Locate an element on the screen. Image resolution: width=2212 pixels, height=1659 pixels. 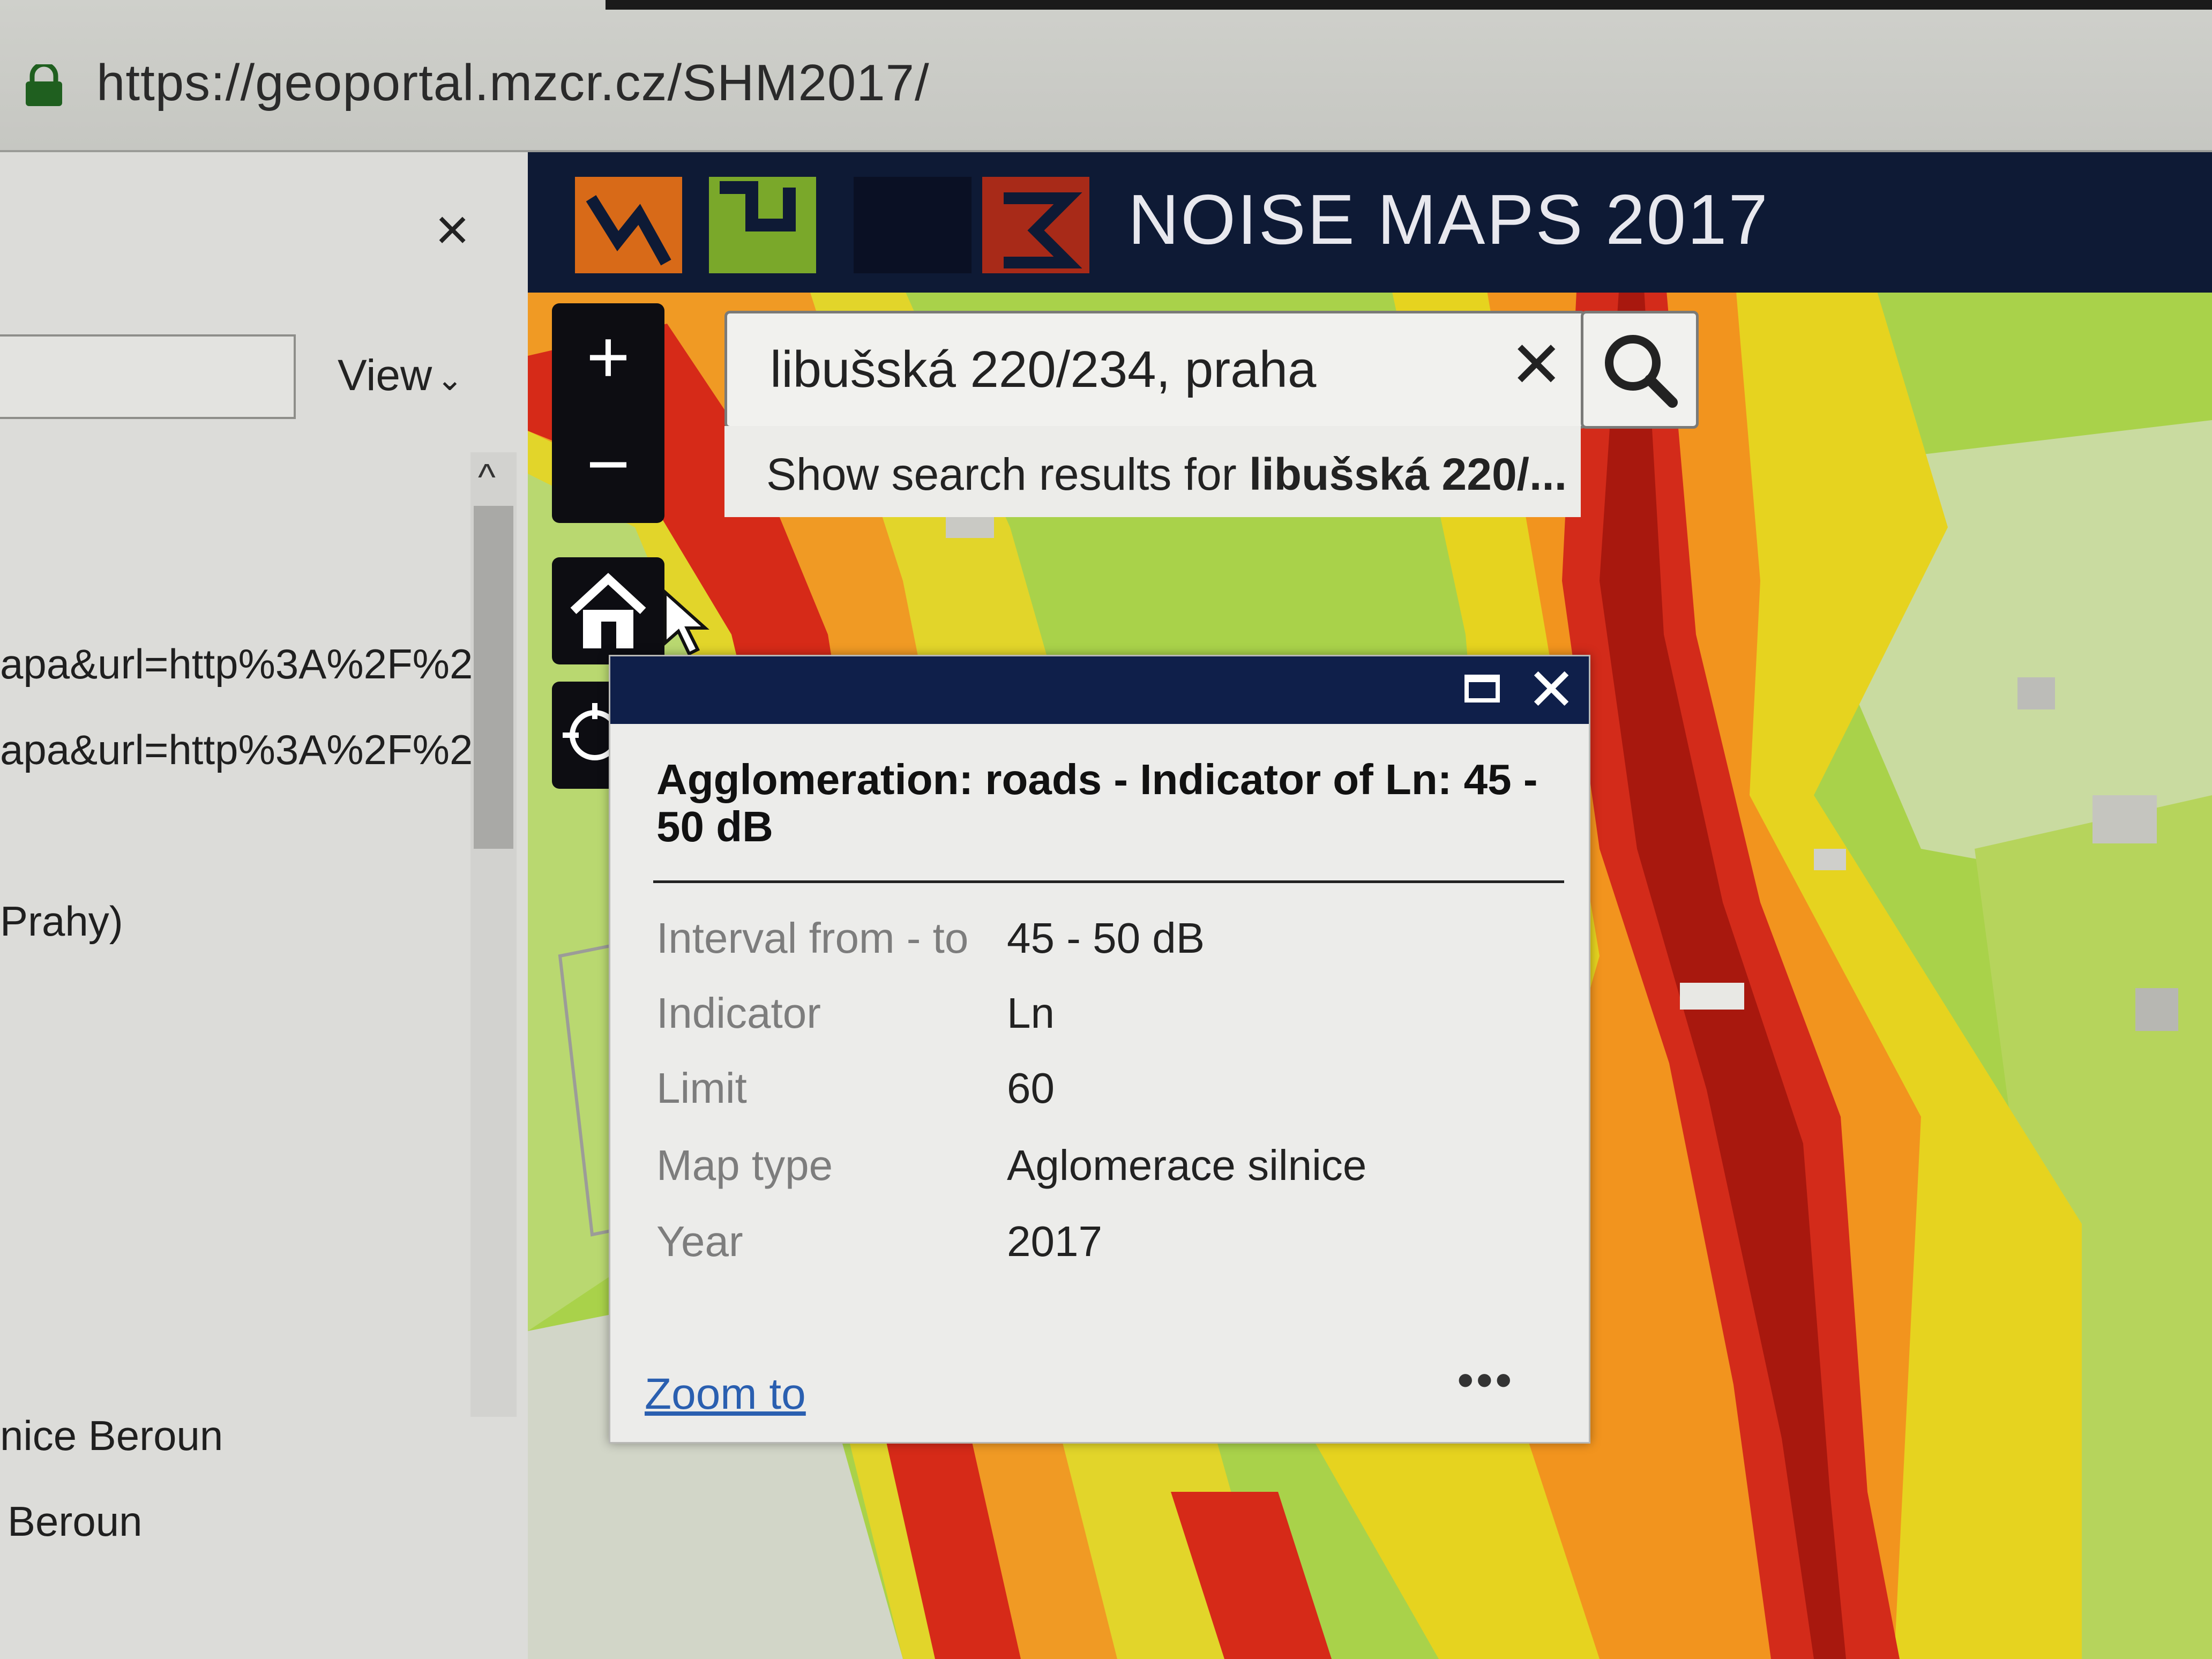
home-button is located at coordinates (608, 610).